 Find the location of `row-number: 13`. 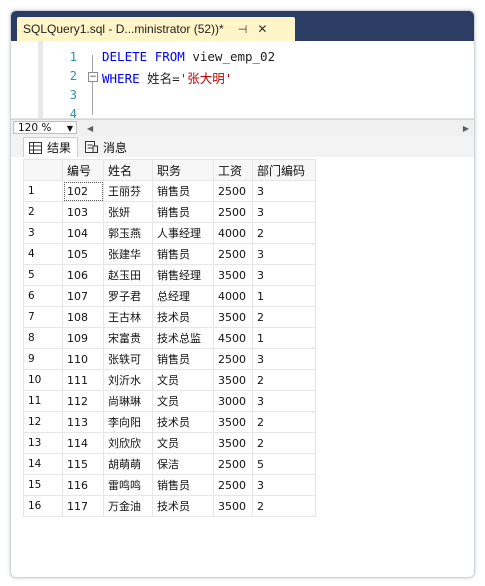

row-number: 13 is located at coordinates (43, 443).